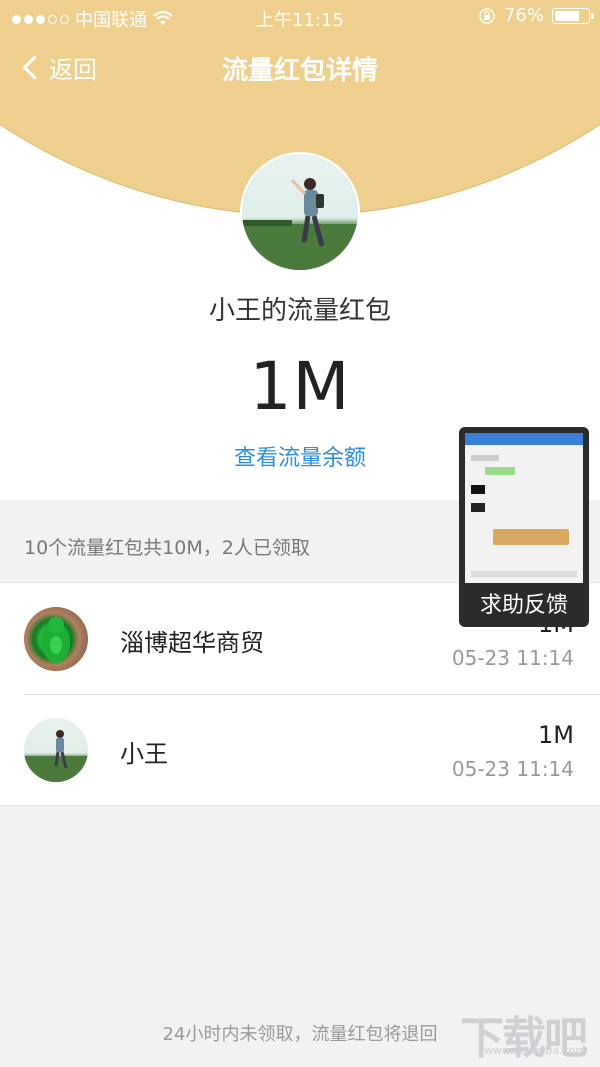 The height and width of the screenshot is (1067, 600). What do you see at coordinates (300, 17) in the screenshot?
I see `status-bar: 中国联通 上午11:15 76%` at bounding box center [300, 17].